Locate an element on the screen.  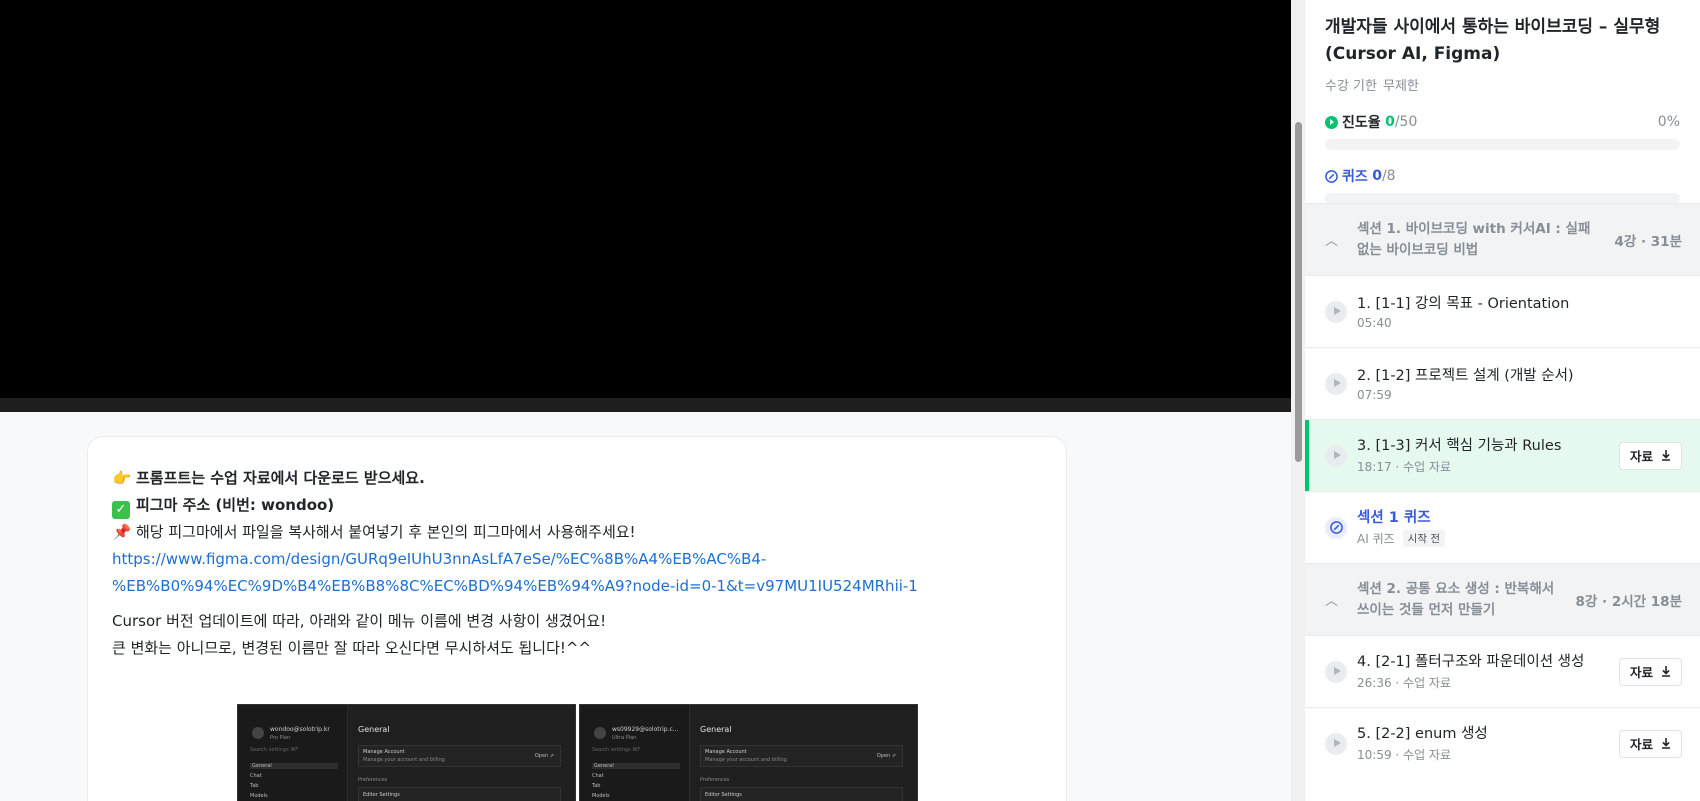
quiz-sub: AI 퀴즈 is located at coordinates (1376, 539).